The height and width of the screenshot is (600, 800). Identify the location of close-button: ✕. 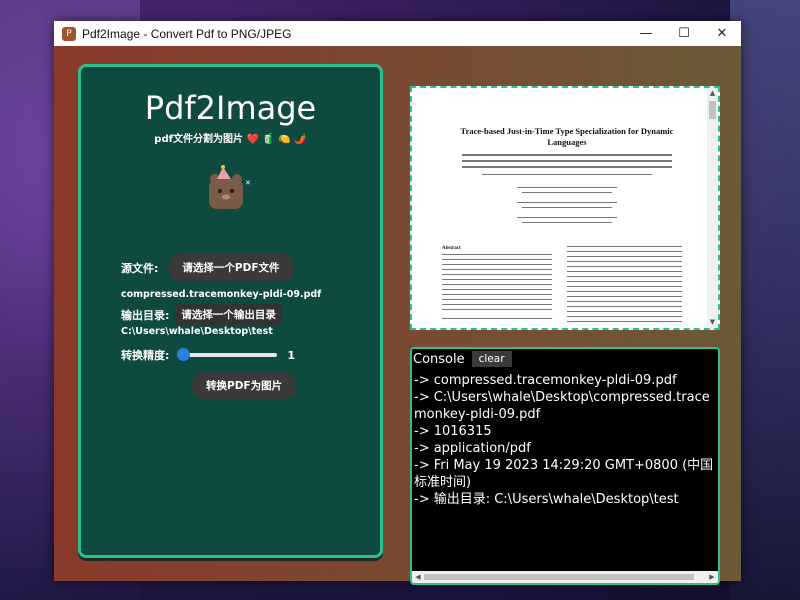
(722, 33).